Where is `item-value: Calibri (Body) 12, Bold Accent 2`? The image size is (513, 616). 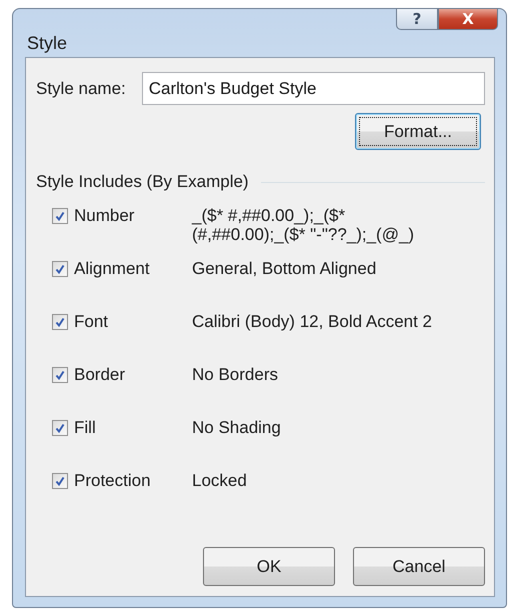 item-value: Calibri (Body) 12, Bold Accent 2 is located at coordinates (312, 321).